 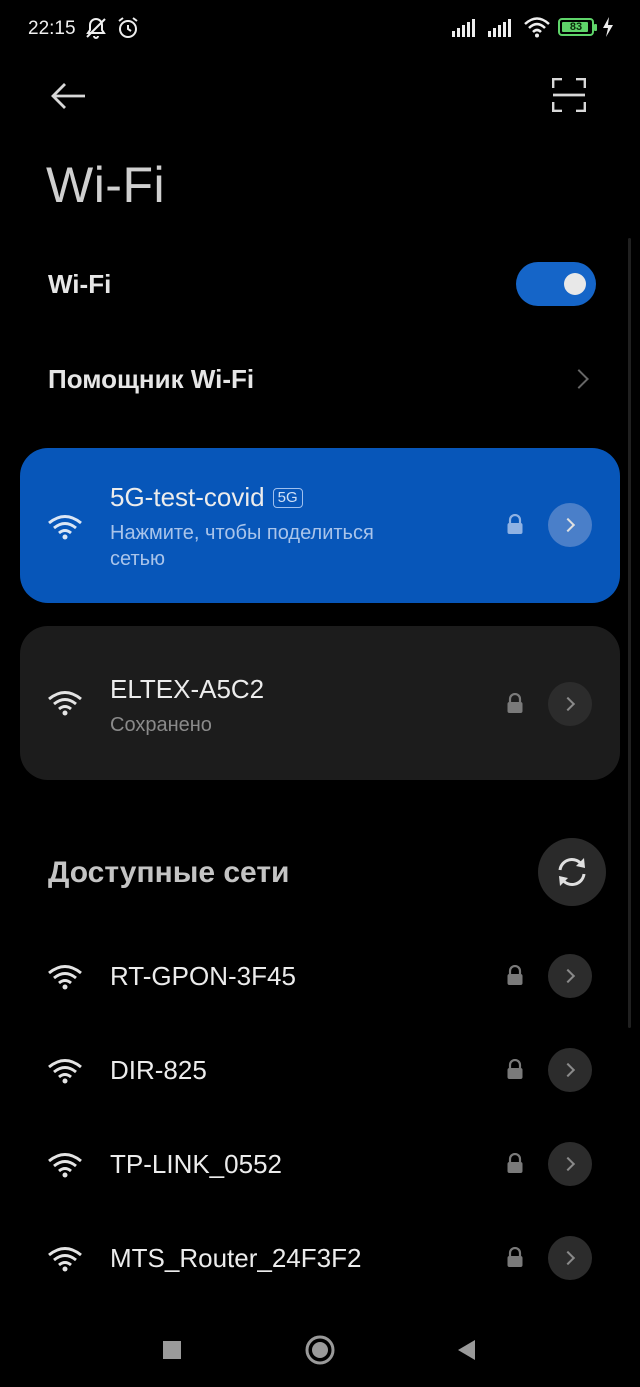 I want to click on qr-scan-button, so click(x=569, y=95).